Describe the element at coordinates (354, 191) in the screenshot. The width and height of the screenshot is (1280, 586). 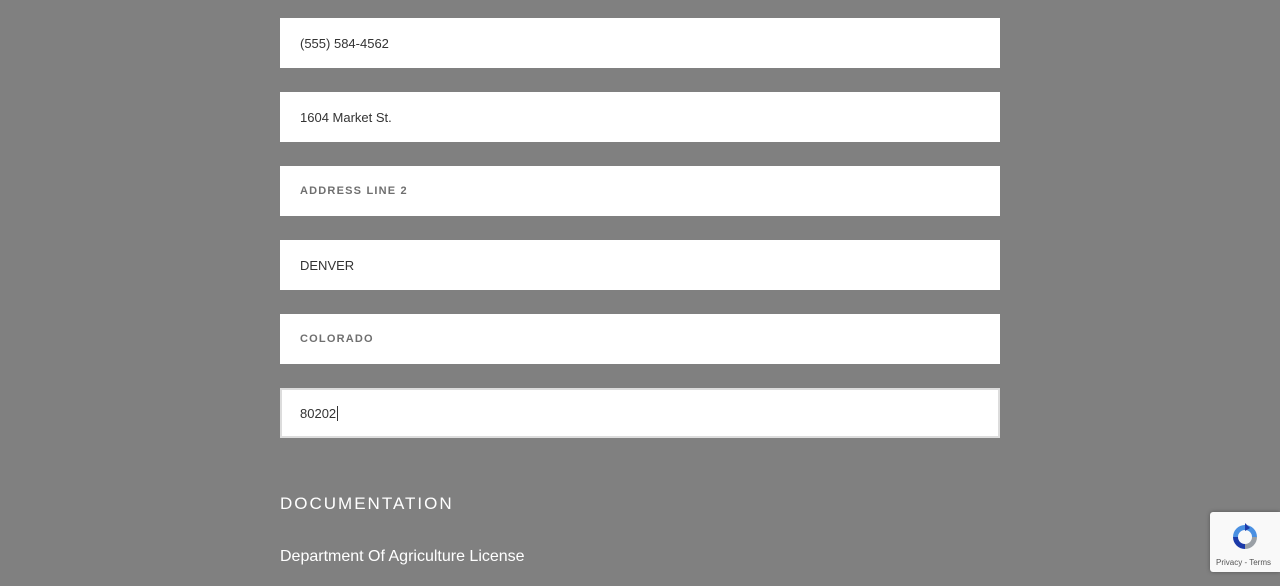
I see `address-line-2-placeholder: ADDRESS LINE 2` at that location.